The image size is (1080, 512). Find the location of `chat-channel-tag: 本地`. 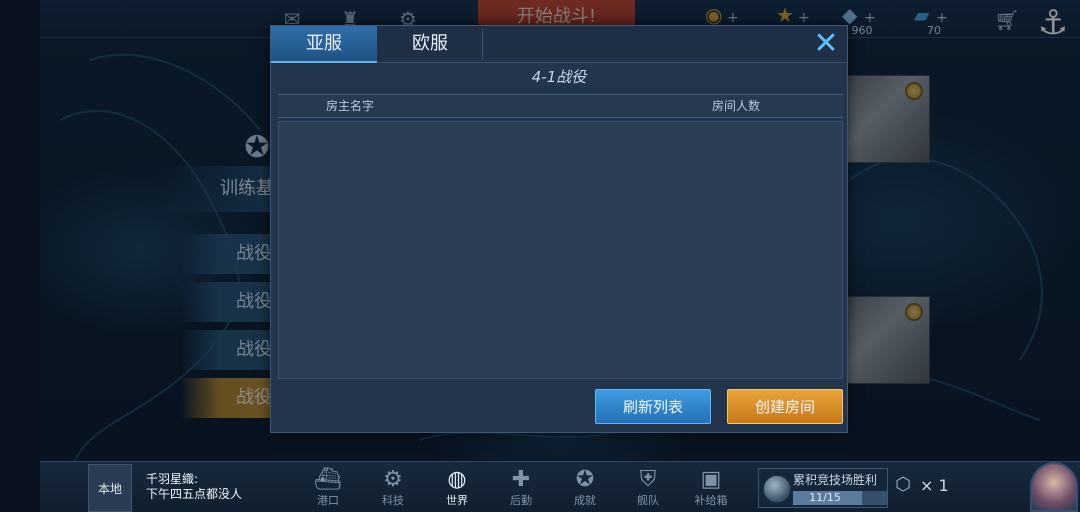

chat-channel-tag: 本地 is located at coordinates (110, 488).